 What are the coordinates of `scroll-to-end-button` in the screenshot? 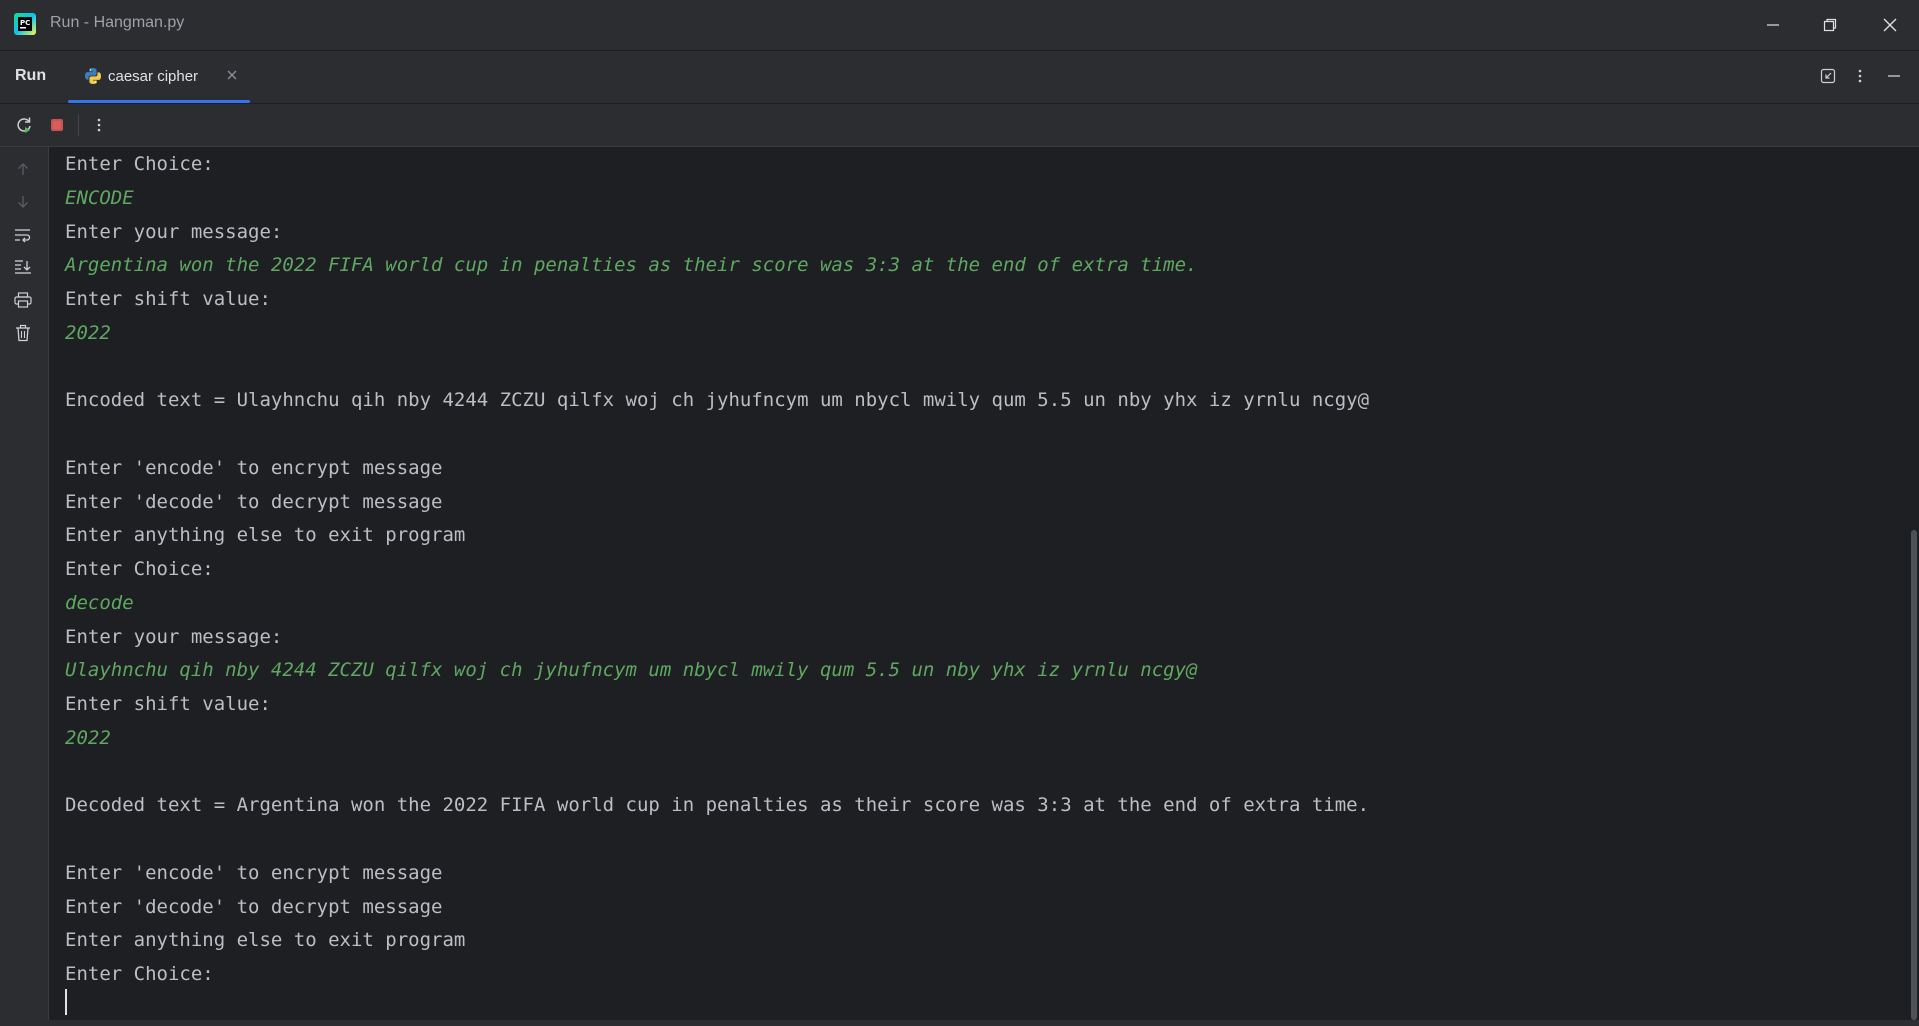 It's located at (23, 267).